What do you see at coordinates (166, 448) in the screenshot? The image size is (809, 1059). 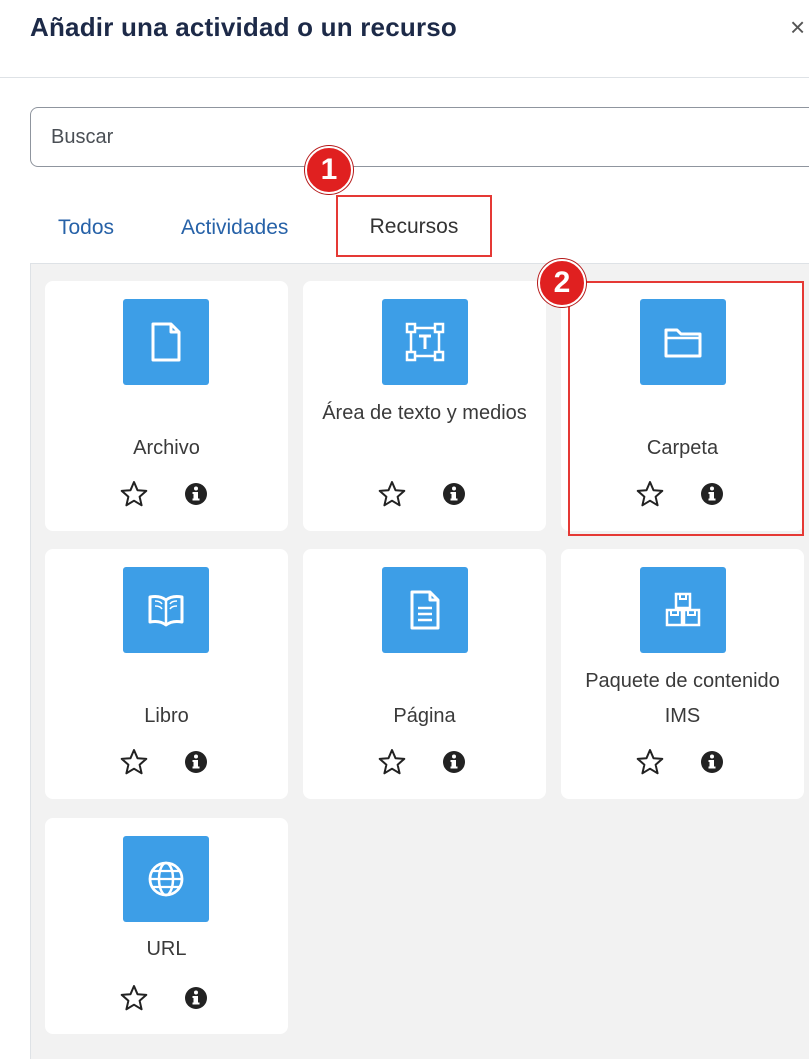 I see `item-label: Archivo` at bounding box center [166, 448].